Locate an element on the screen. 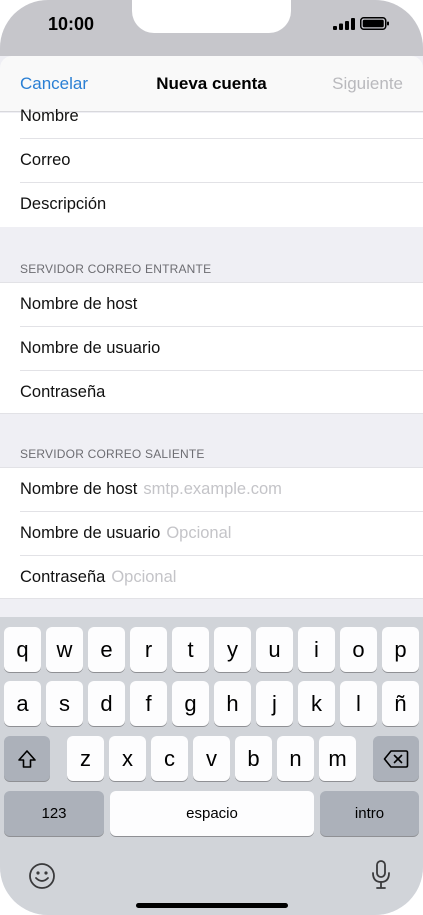 This screenshot has width=423, height=915. name-field: Nombre is located at coordinates (211, 117).